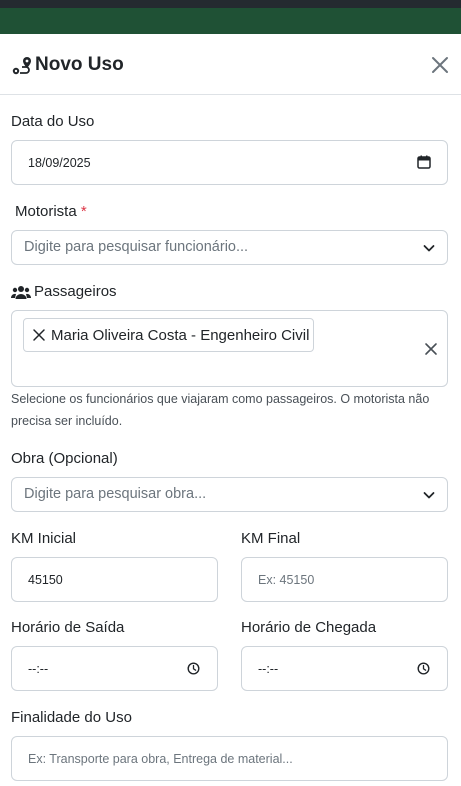 This screenshot has height=786, width=461. What do you see at coordinates (309, 627) in the screenshot?
I see `horario-chegada-label: Horário de Chegada` at bounding box center [309, 627].